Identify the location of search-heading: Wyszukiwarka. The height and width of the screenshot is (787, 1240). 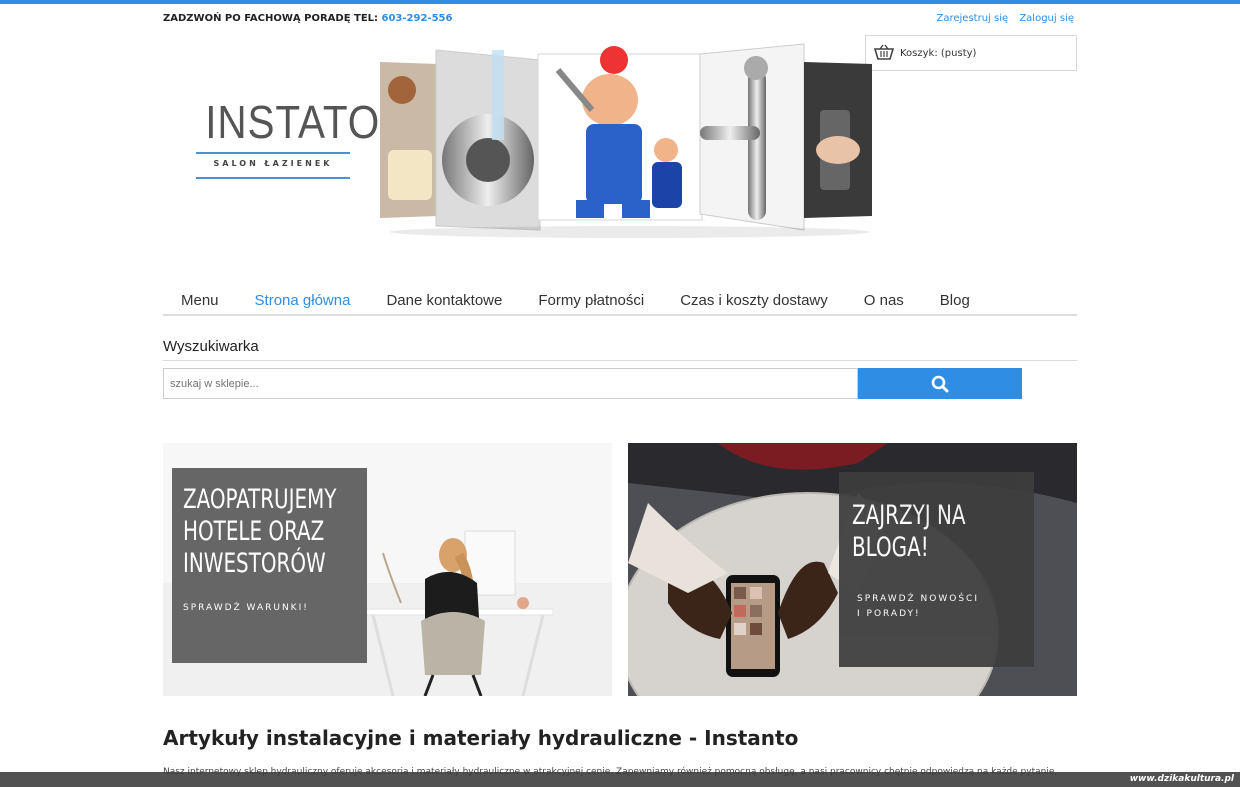
(211, 346).